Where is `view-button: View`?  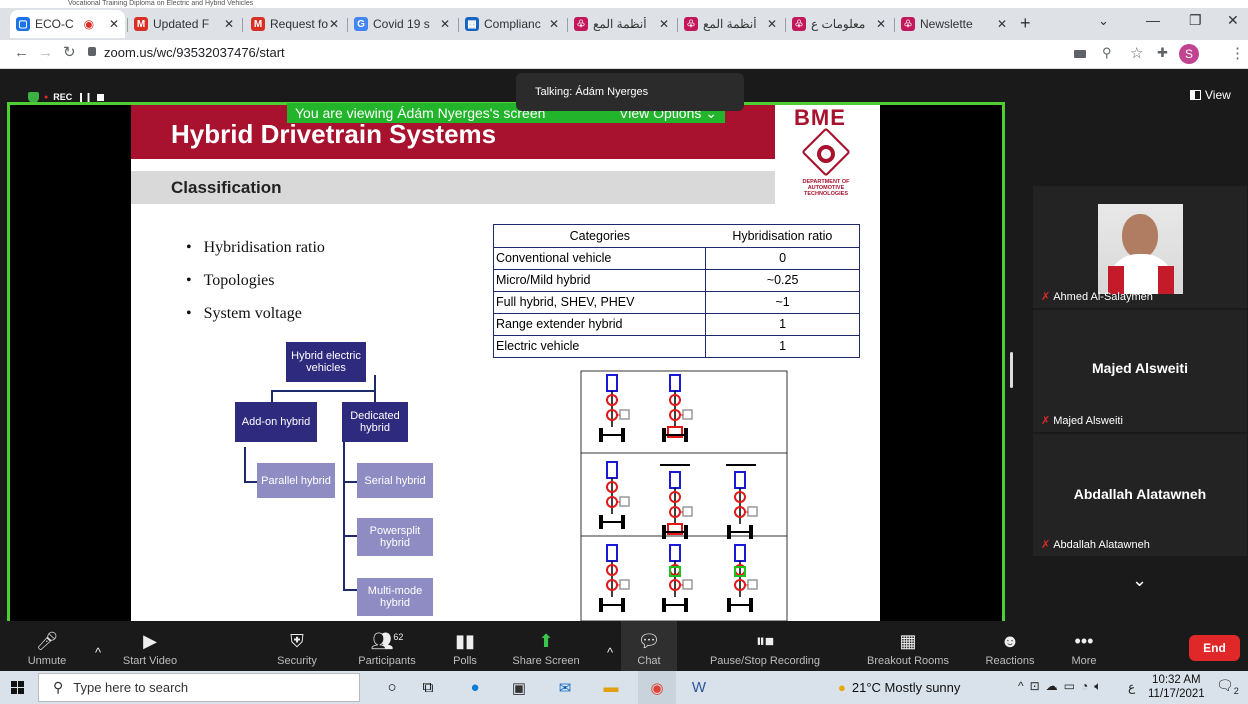 view-button: View is located at coordinates (1210, 95).